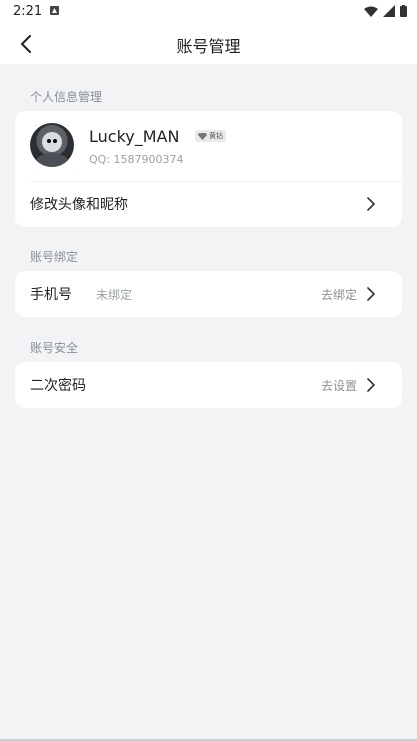  What do you see at coordinates (79, 205) in the screenshot?
I see `edit-avatar-nickname-label: 修改头像和昵称` at bounding box center [79, 205].